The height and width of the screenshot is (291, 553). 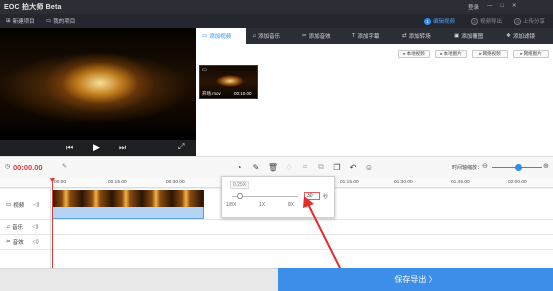 I want to click on my-projects-label: 我的项目, so click(x=64, y=22).